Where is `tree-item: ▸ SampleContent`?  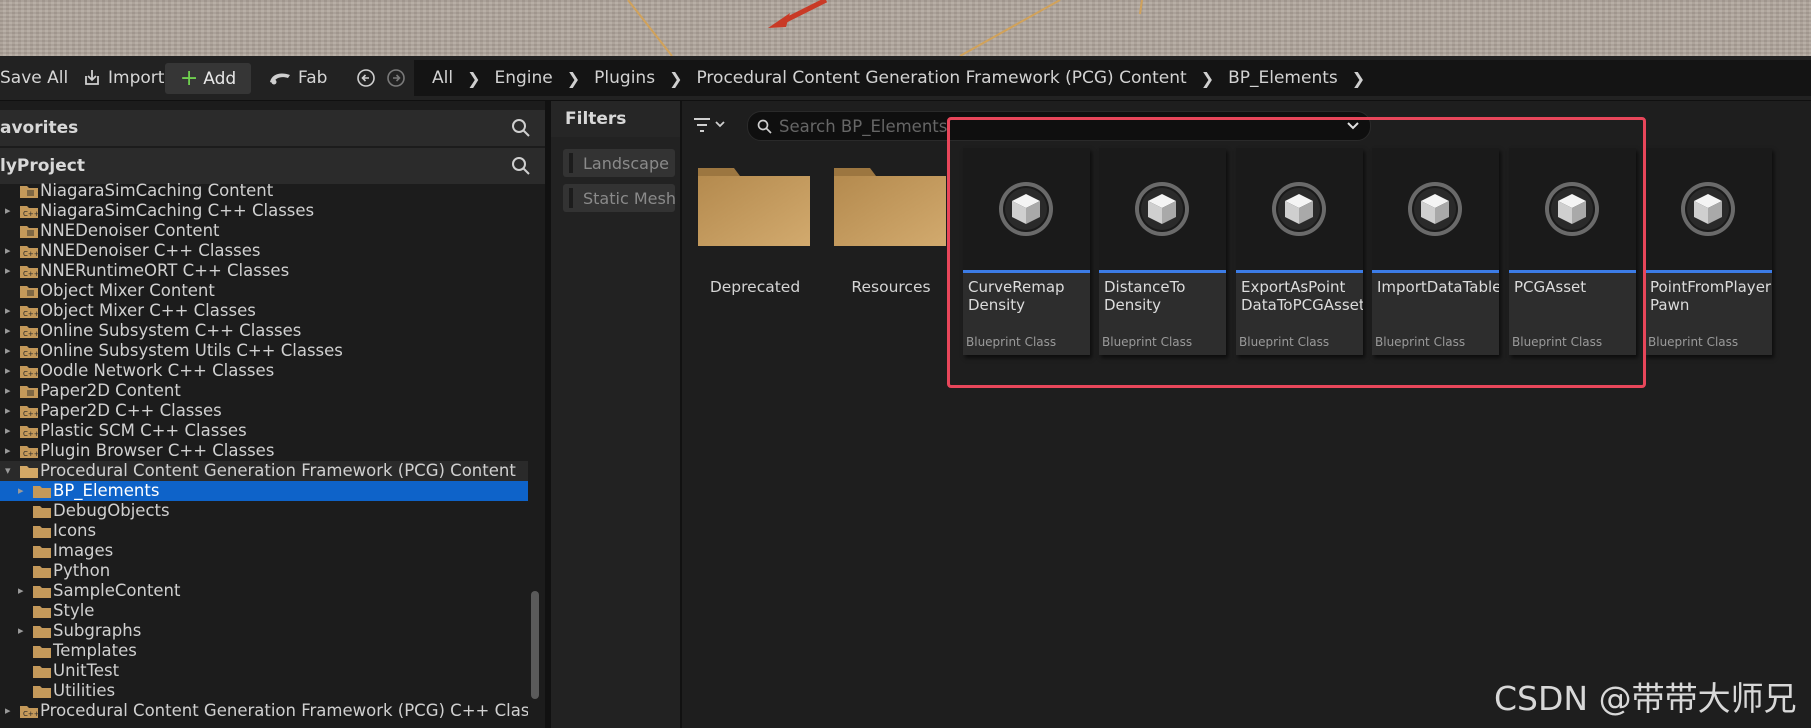 tree-item: ▸ SampleContent is located at coordinates (264, 591).